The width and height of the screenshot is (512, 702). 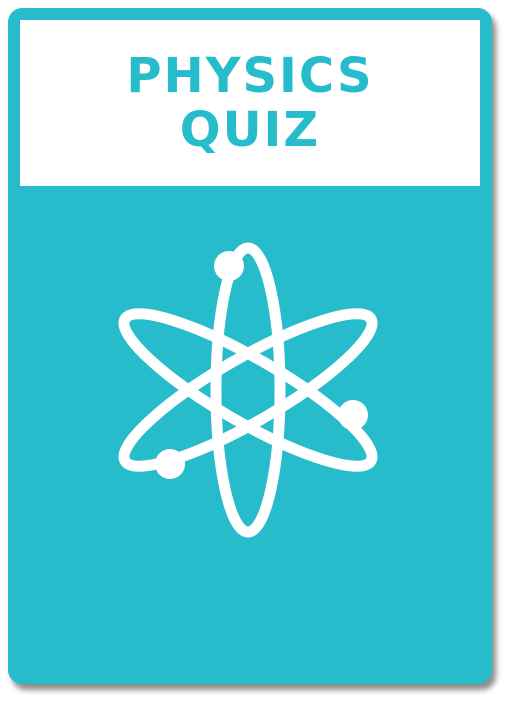 What do you see at coordinates (170, 464) in the screenshot?
I see `electron-left` at bounding box center [170, 464].